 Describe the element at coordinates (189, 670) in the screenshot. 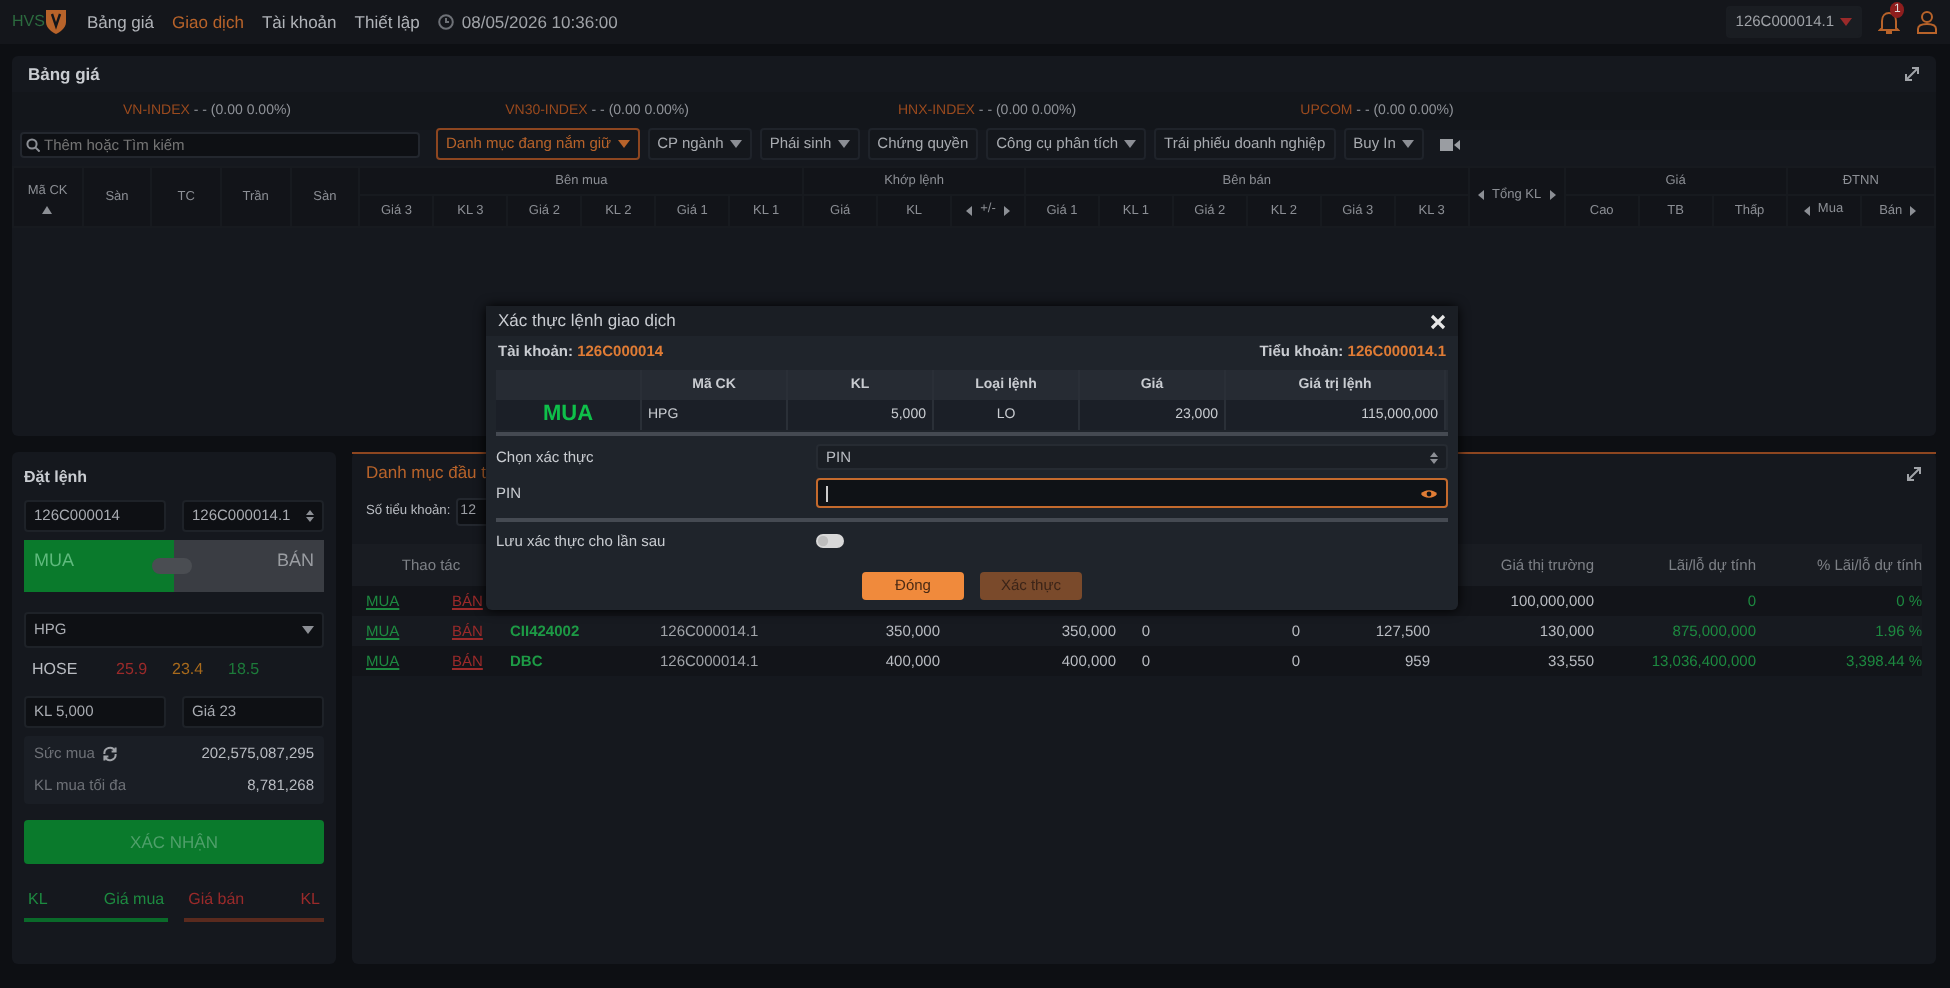

I see `price-value: 23.4` at that location.